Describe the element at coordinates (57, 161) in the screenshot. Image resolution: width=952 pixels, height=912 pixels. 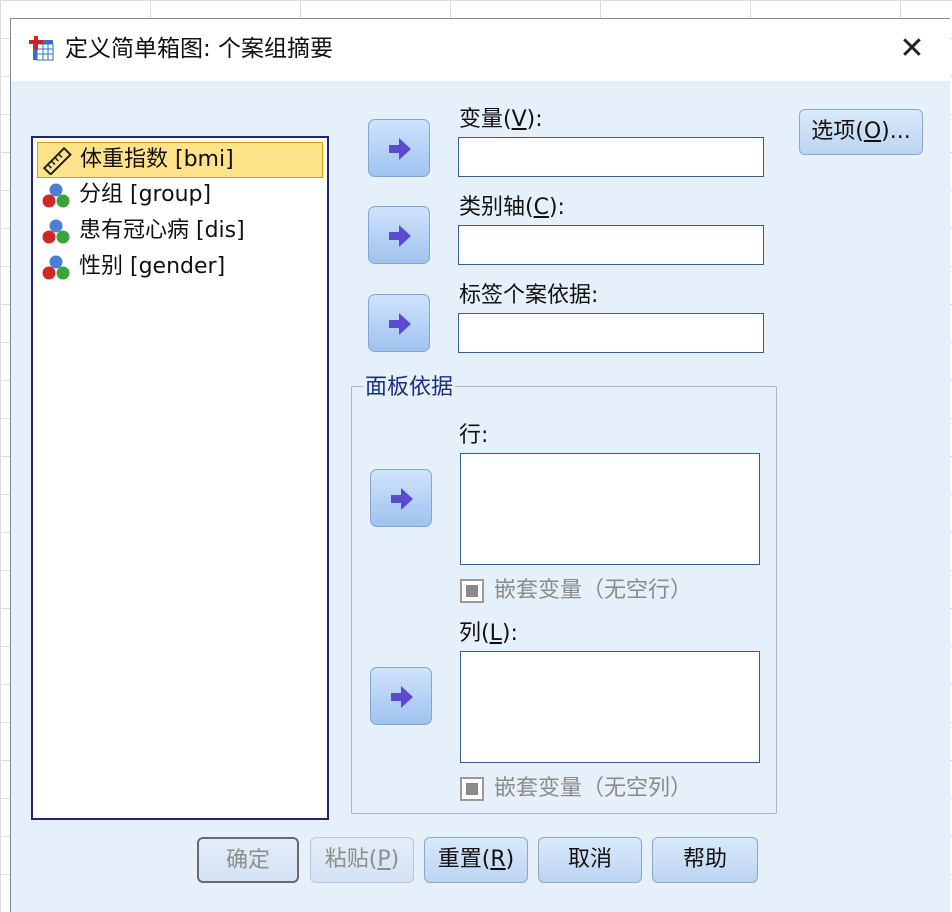
I see `ruler-scale-icon` at that location.